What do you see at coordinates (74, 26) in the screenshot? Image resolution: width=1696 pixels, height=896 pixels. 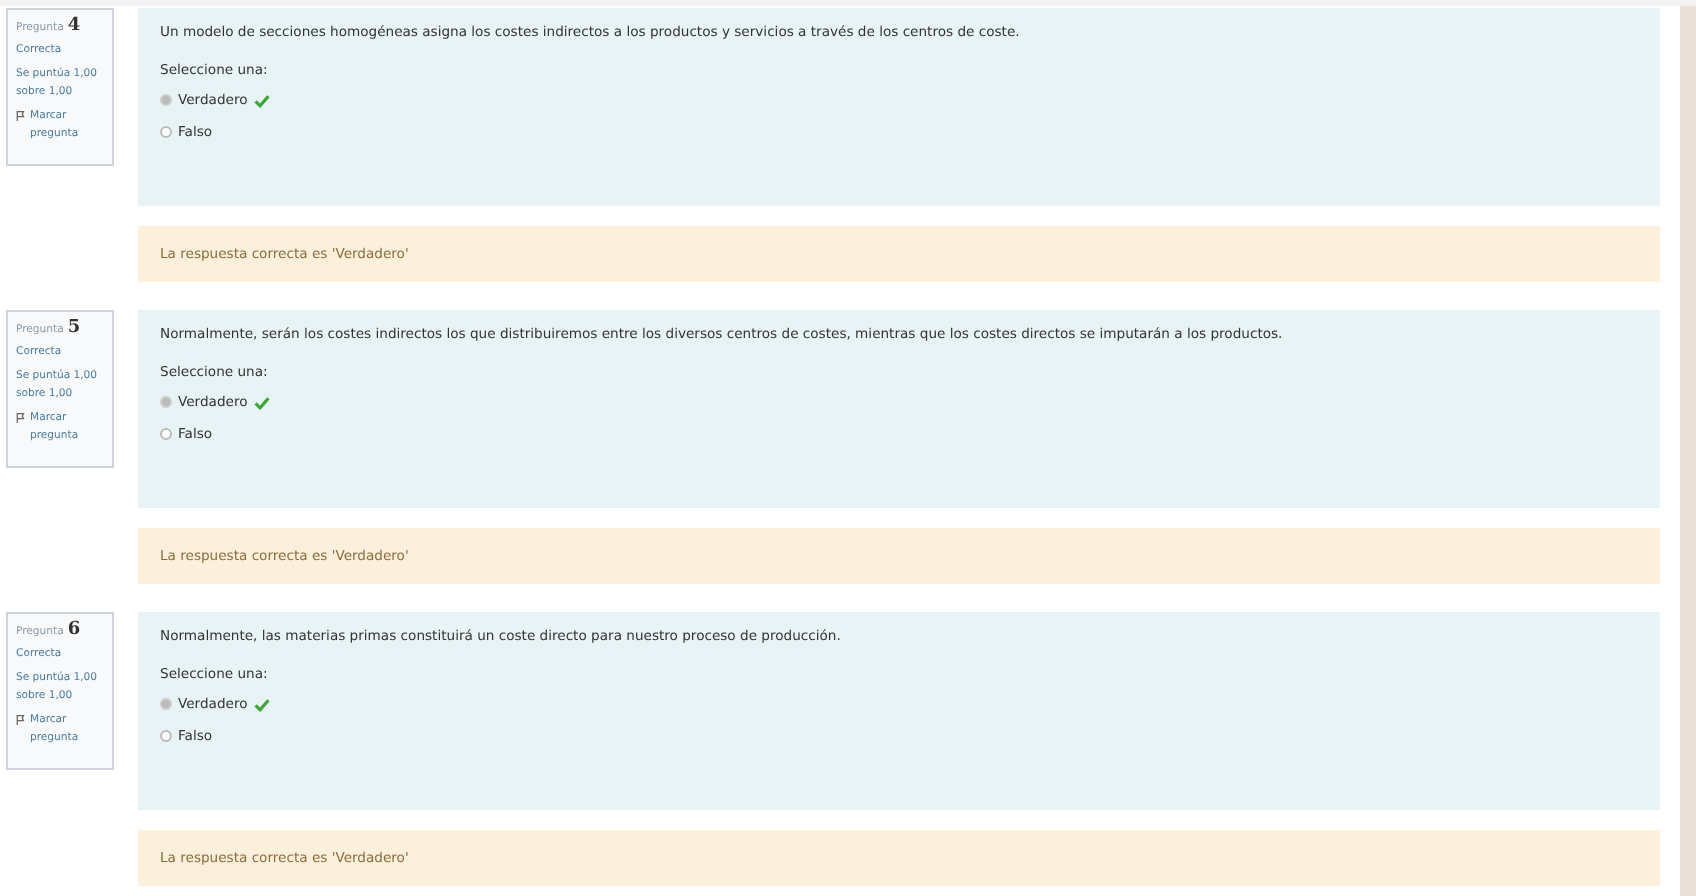 I see `question-number: 4` at bounding box center [74, 26].